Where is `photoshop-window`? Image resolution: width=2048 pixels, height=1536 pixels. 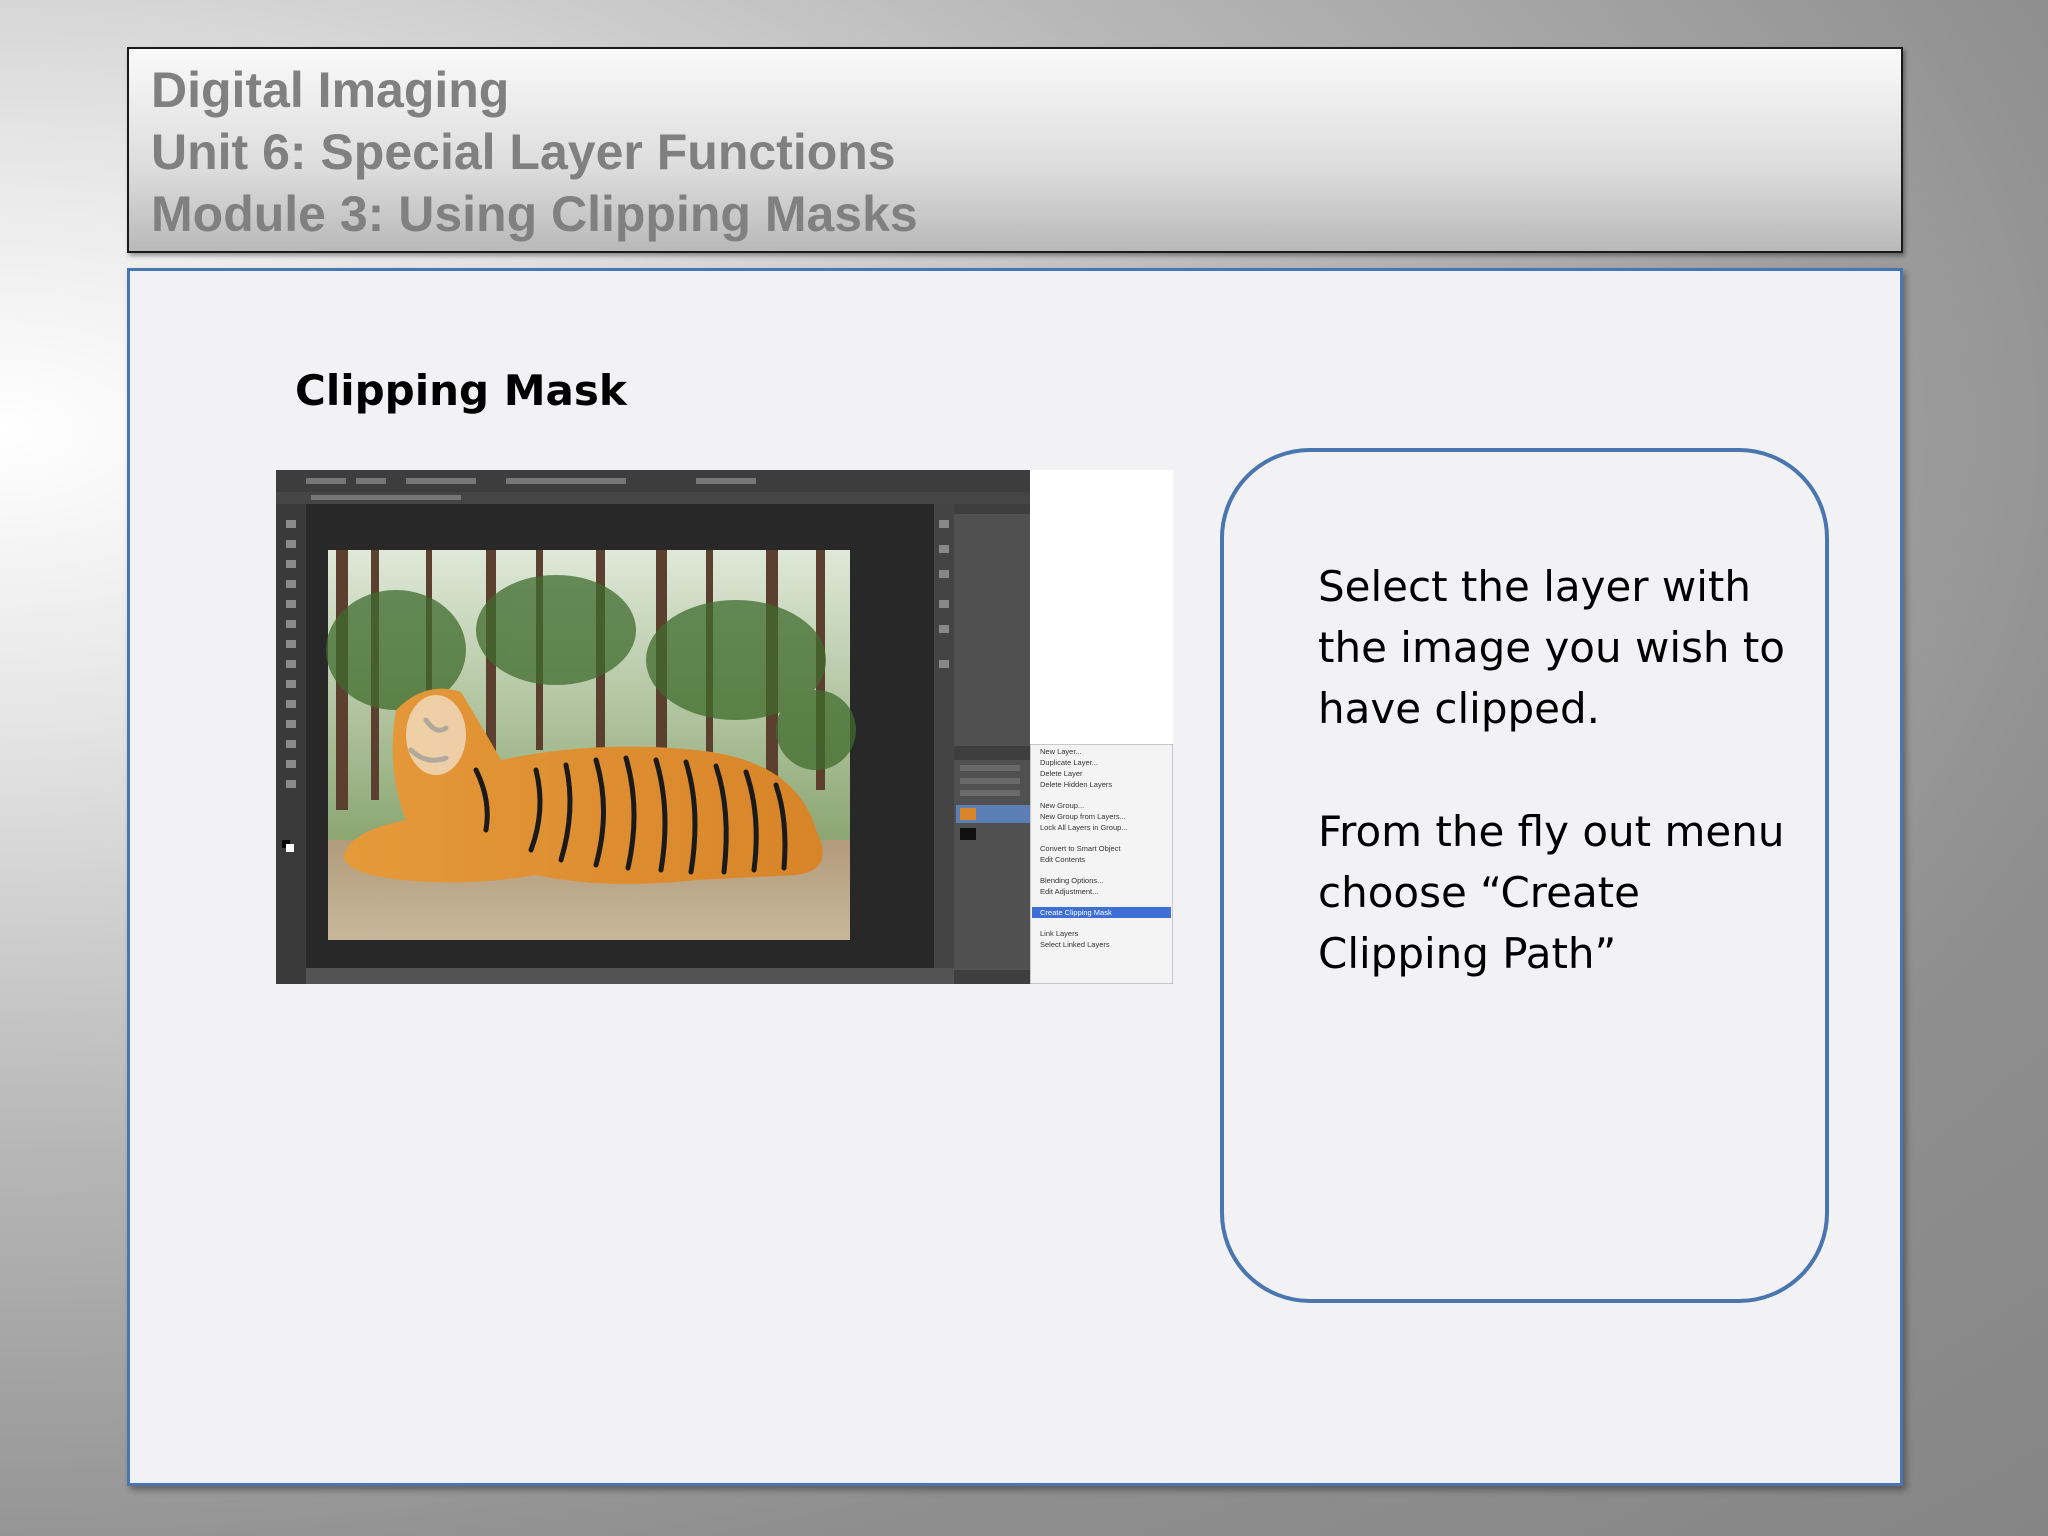 photoshop-window is located at coordinates (653, 727).